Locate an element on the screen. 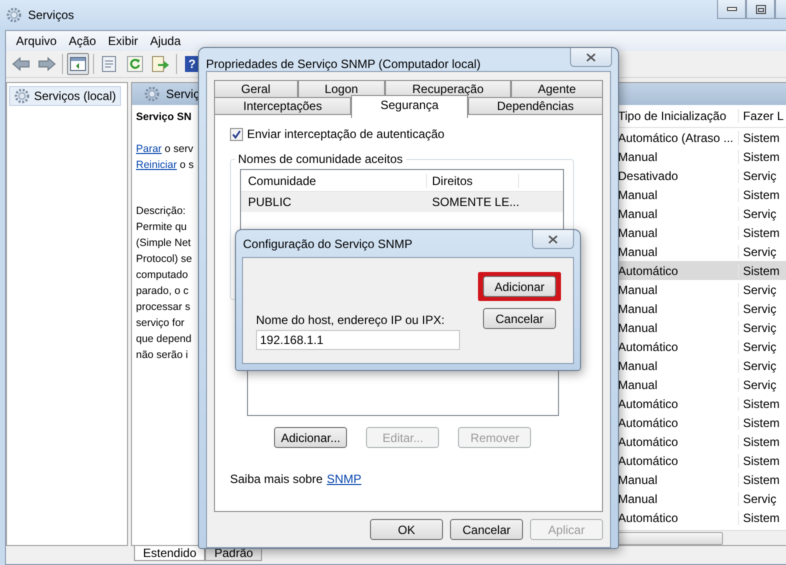 This screenshot has width=786, height=565. help-icon: ? is located at coordinates (192, 64).